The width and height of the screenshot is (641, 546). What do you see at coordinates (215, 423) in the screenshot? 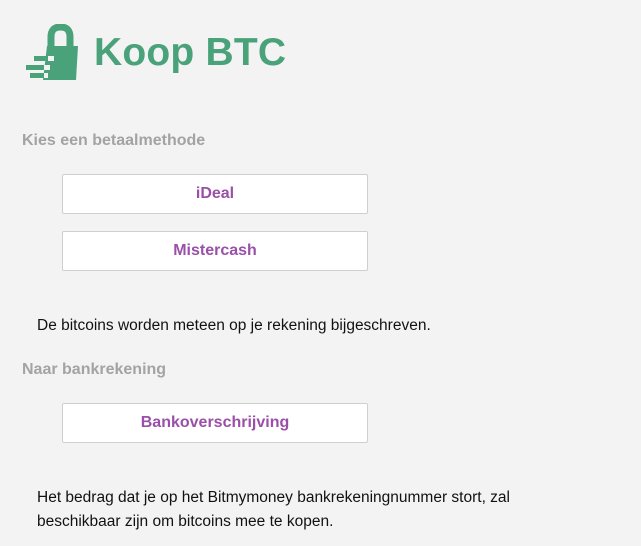
I see `bank-transfer-button: Bankoverschrijving` at bounding box center [215, 423].